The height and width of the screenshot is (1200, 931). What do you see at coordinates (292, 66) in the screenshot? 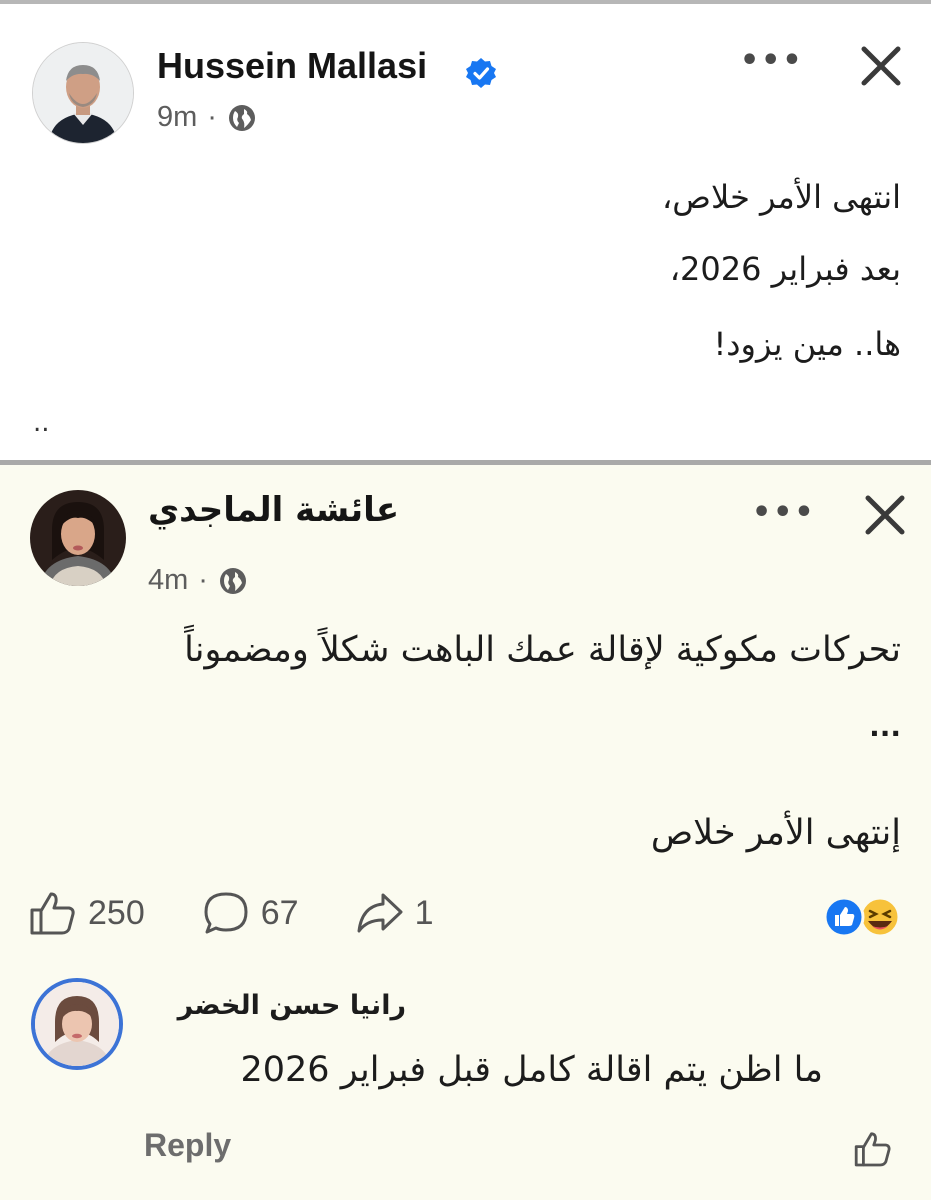
I see `author-name: Hussein Mallasi` at bounding box center [292, 66].